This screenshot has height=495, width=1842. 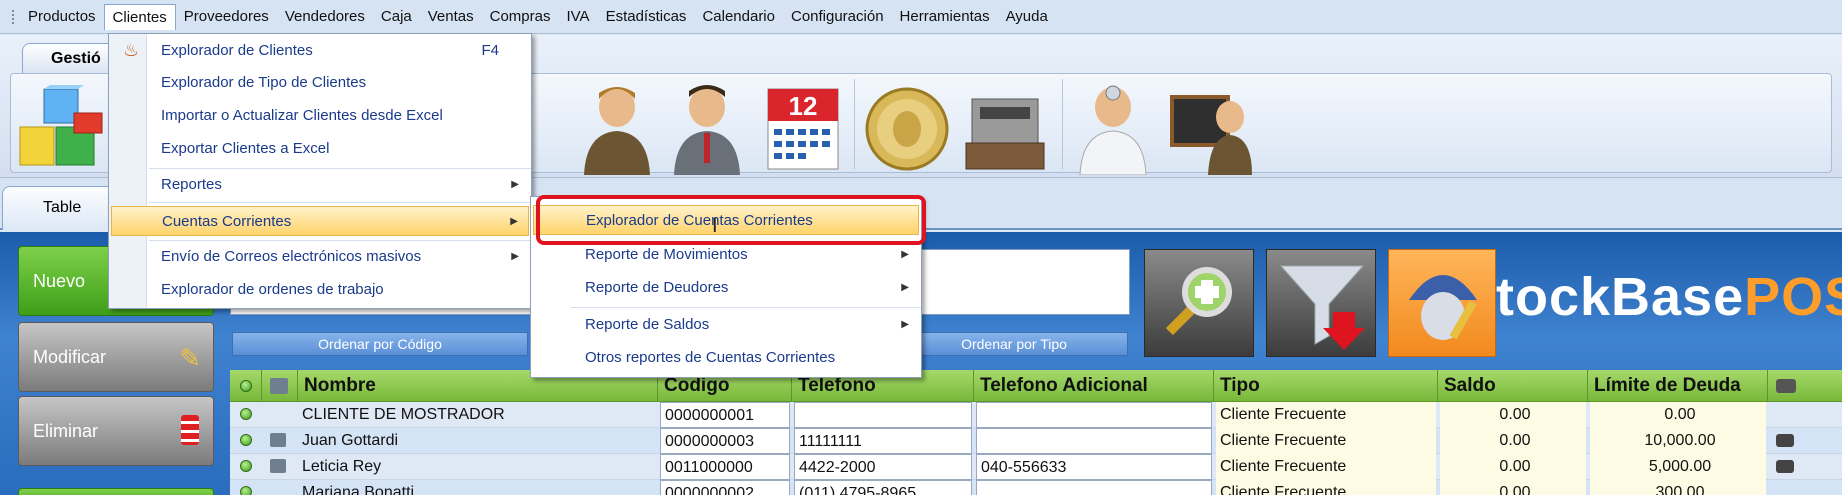 I want to click on menu-item-envio-correos: Envío de Correos electrónicos masivos ▶, so click(x=320, y=257).